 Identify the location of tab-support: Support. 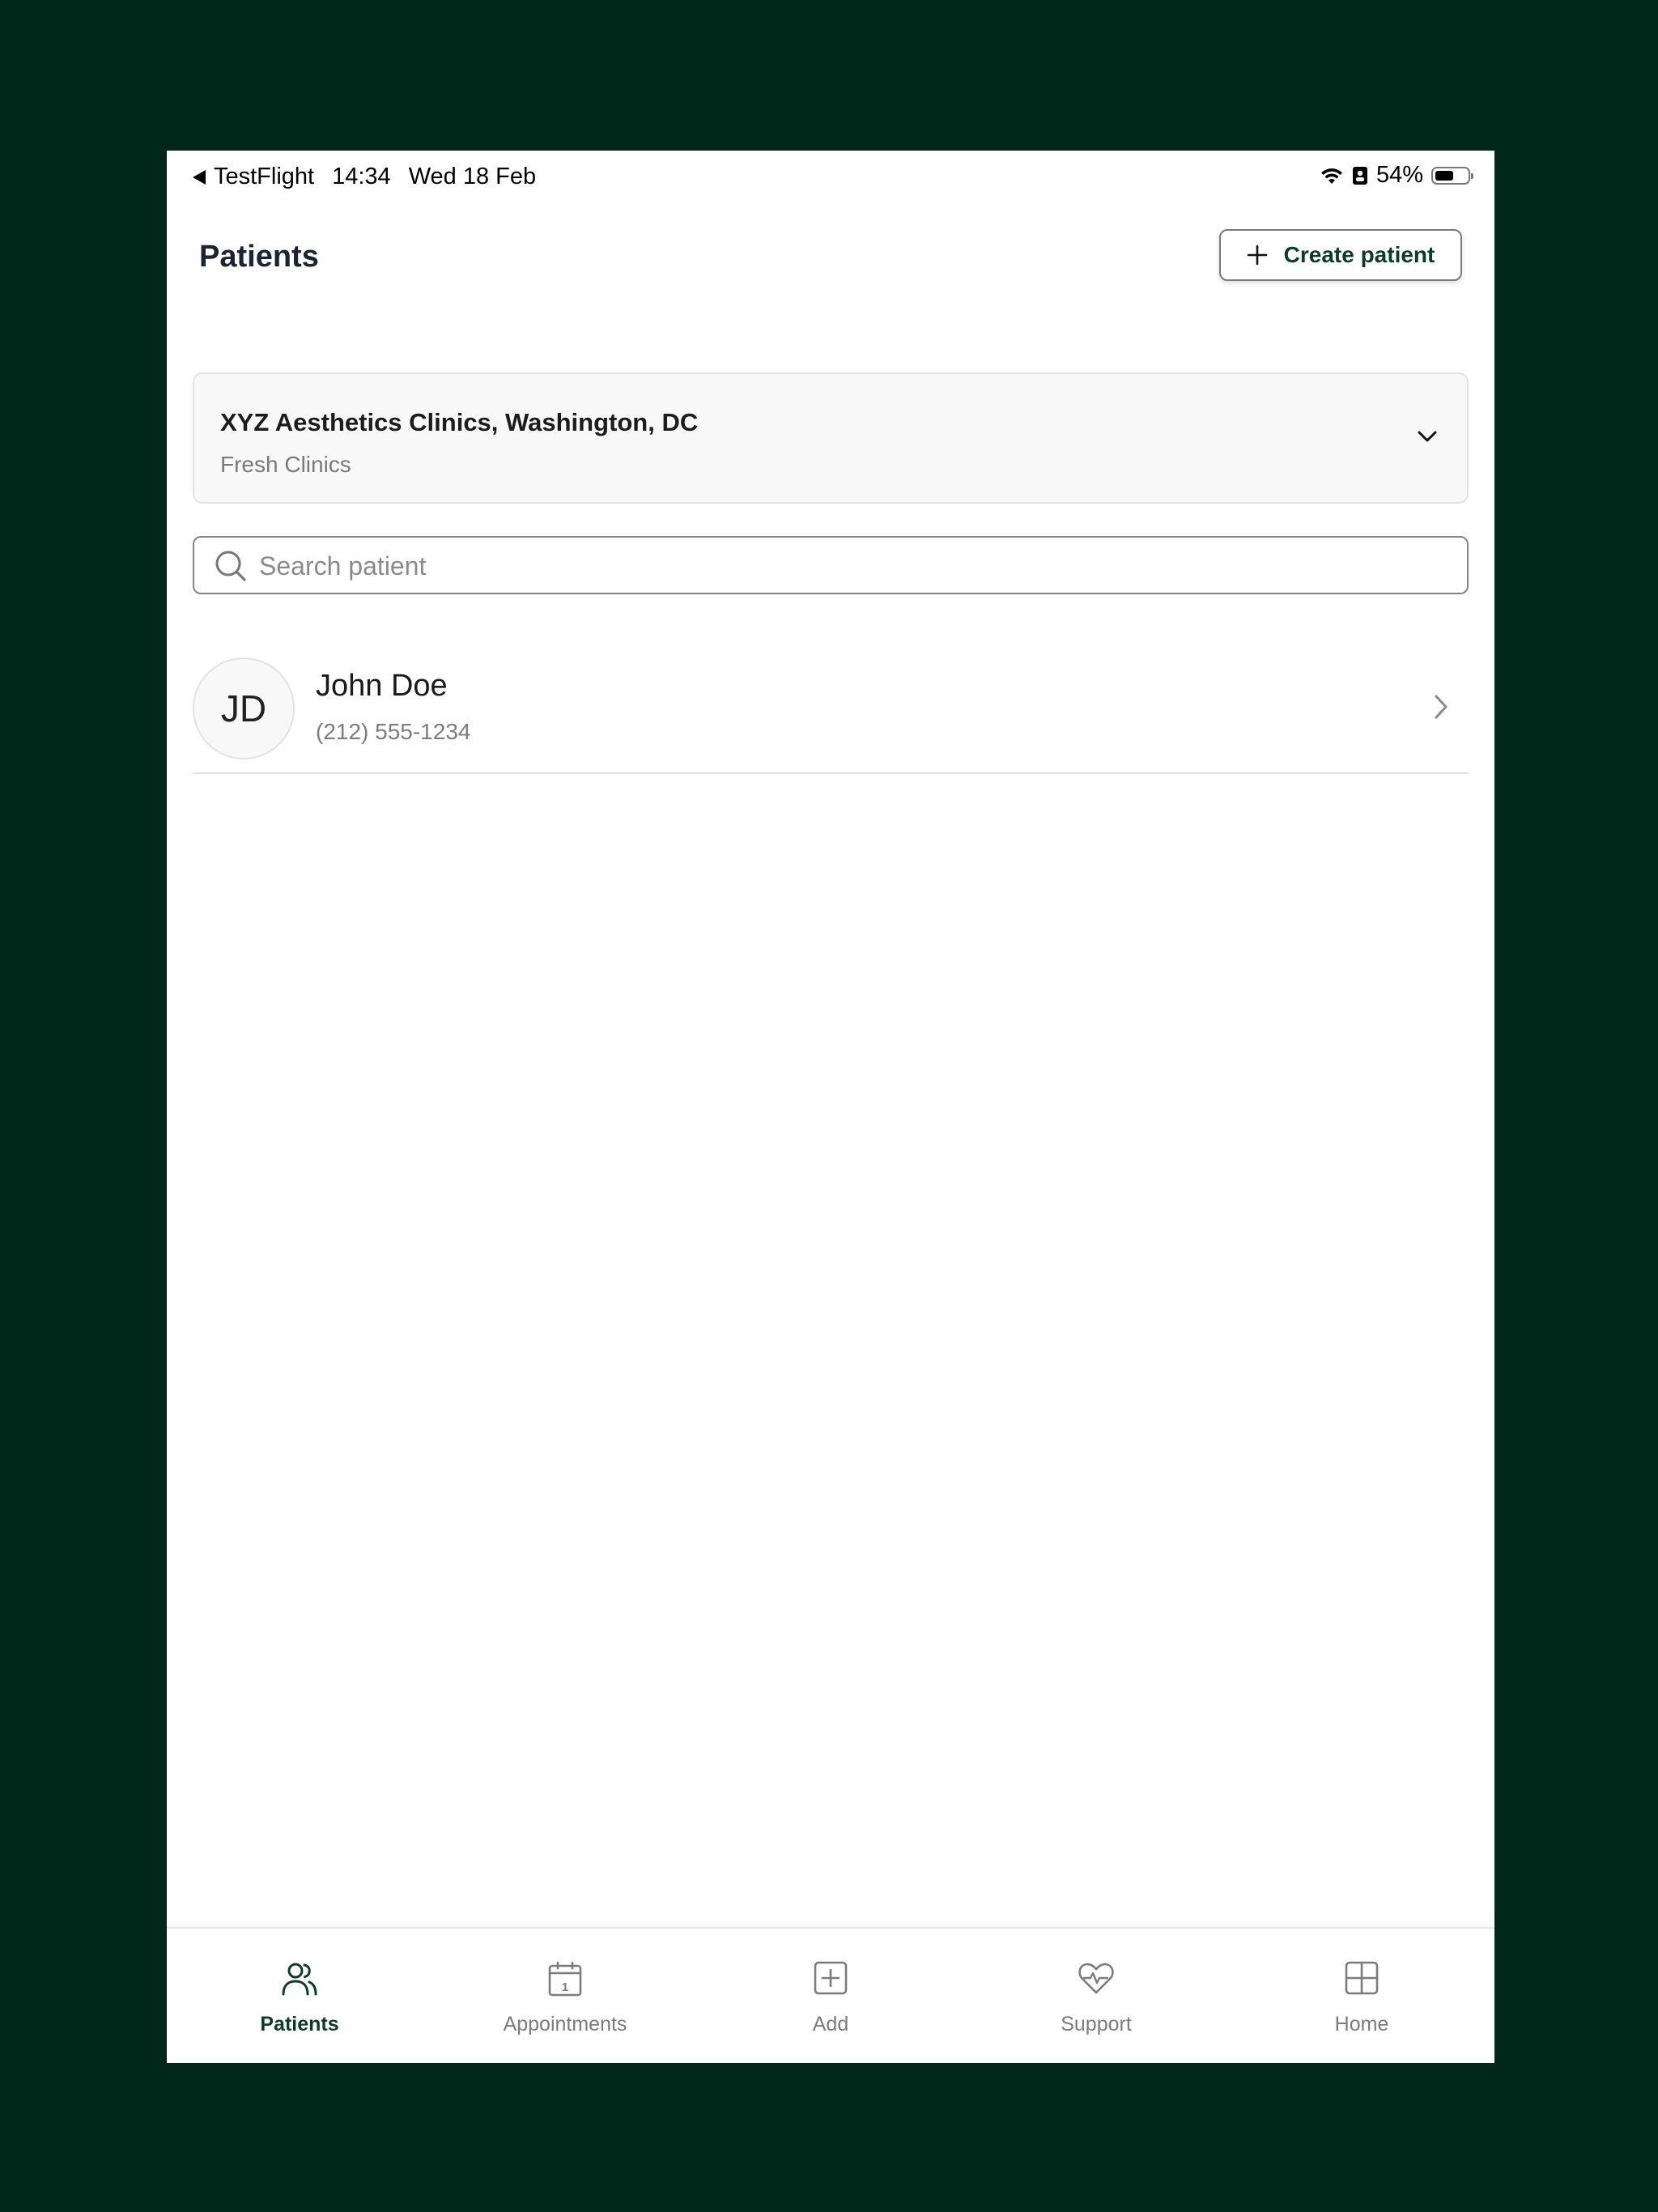
(1096, 1996).